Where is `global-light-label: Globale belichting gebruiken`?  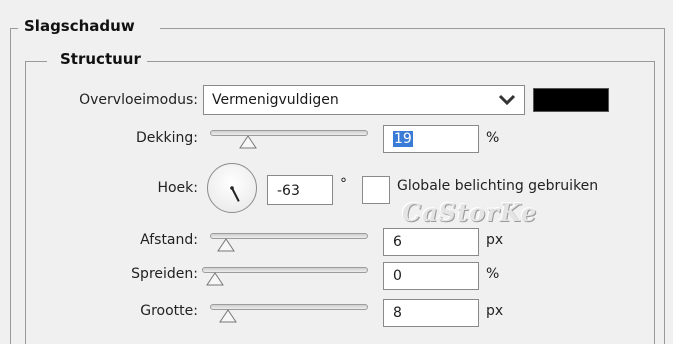 global-light-label: Globale belichting gebruiken is located at coordinates (498, 186).